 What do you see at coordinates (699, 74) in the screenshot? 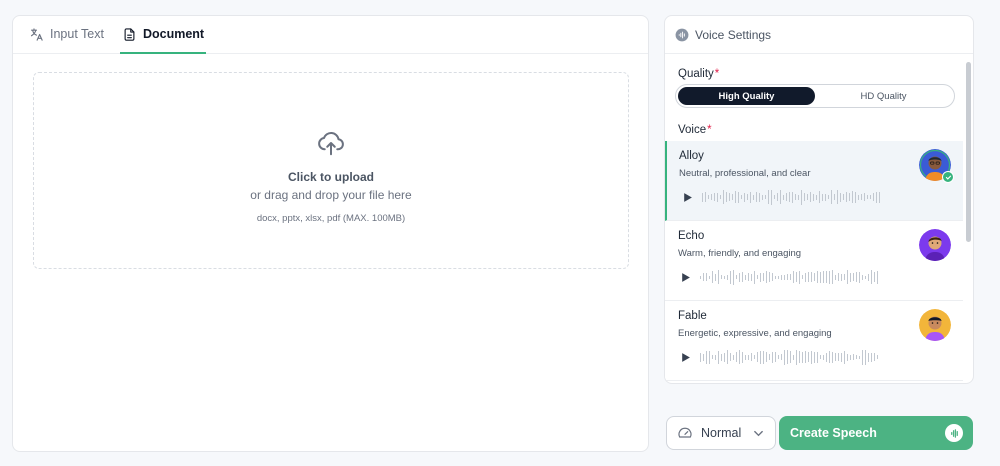
I see `quality-label: Quality*` at bounding box center [699, 74].